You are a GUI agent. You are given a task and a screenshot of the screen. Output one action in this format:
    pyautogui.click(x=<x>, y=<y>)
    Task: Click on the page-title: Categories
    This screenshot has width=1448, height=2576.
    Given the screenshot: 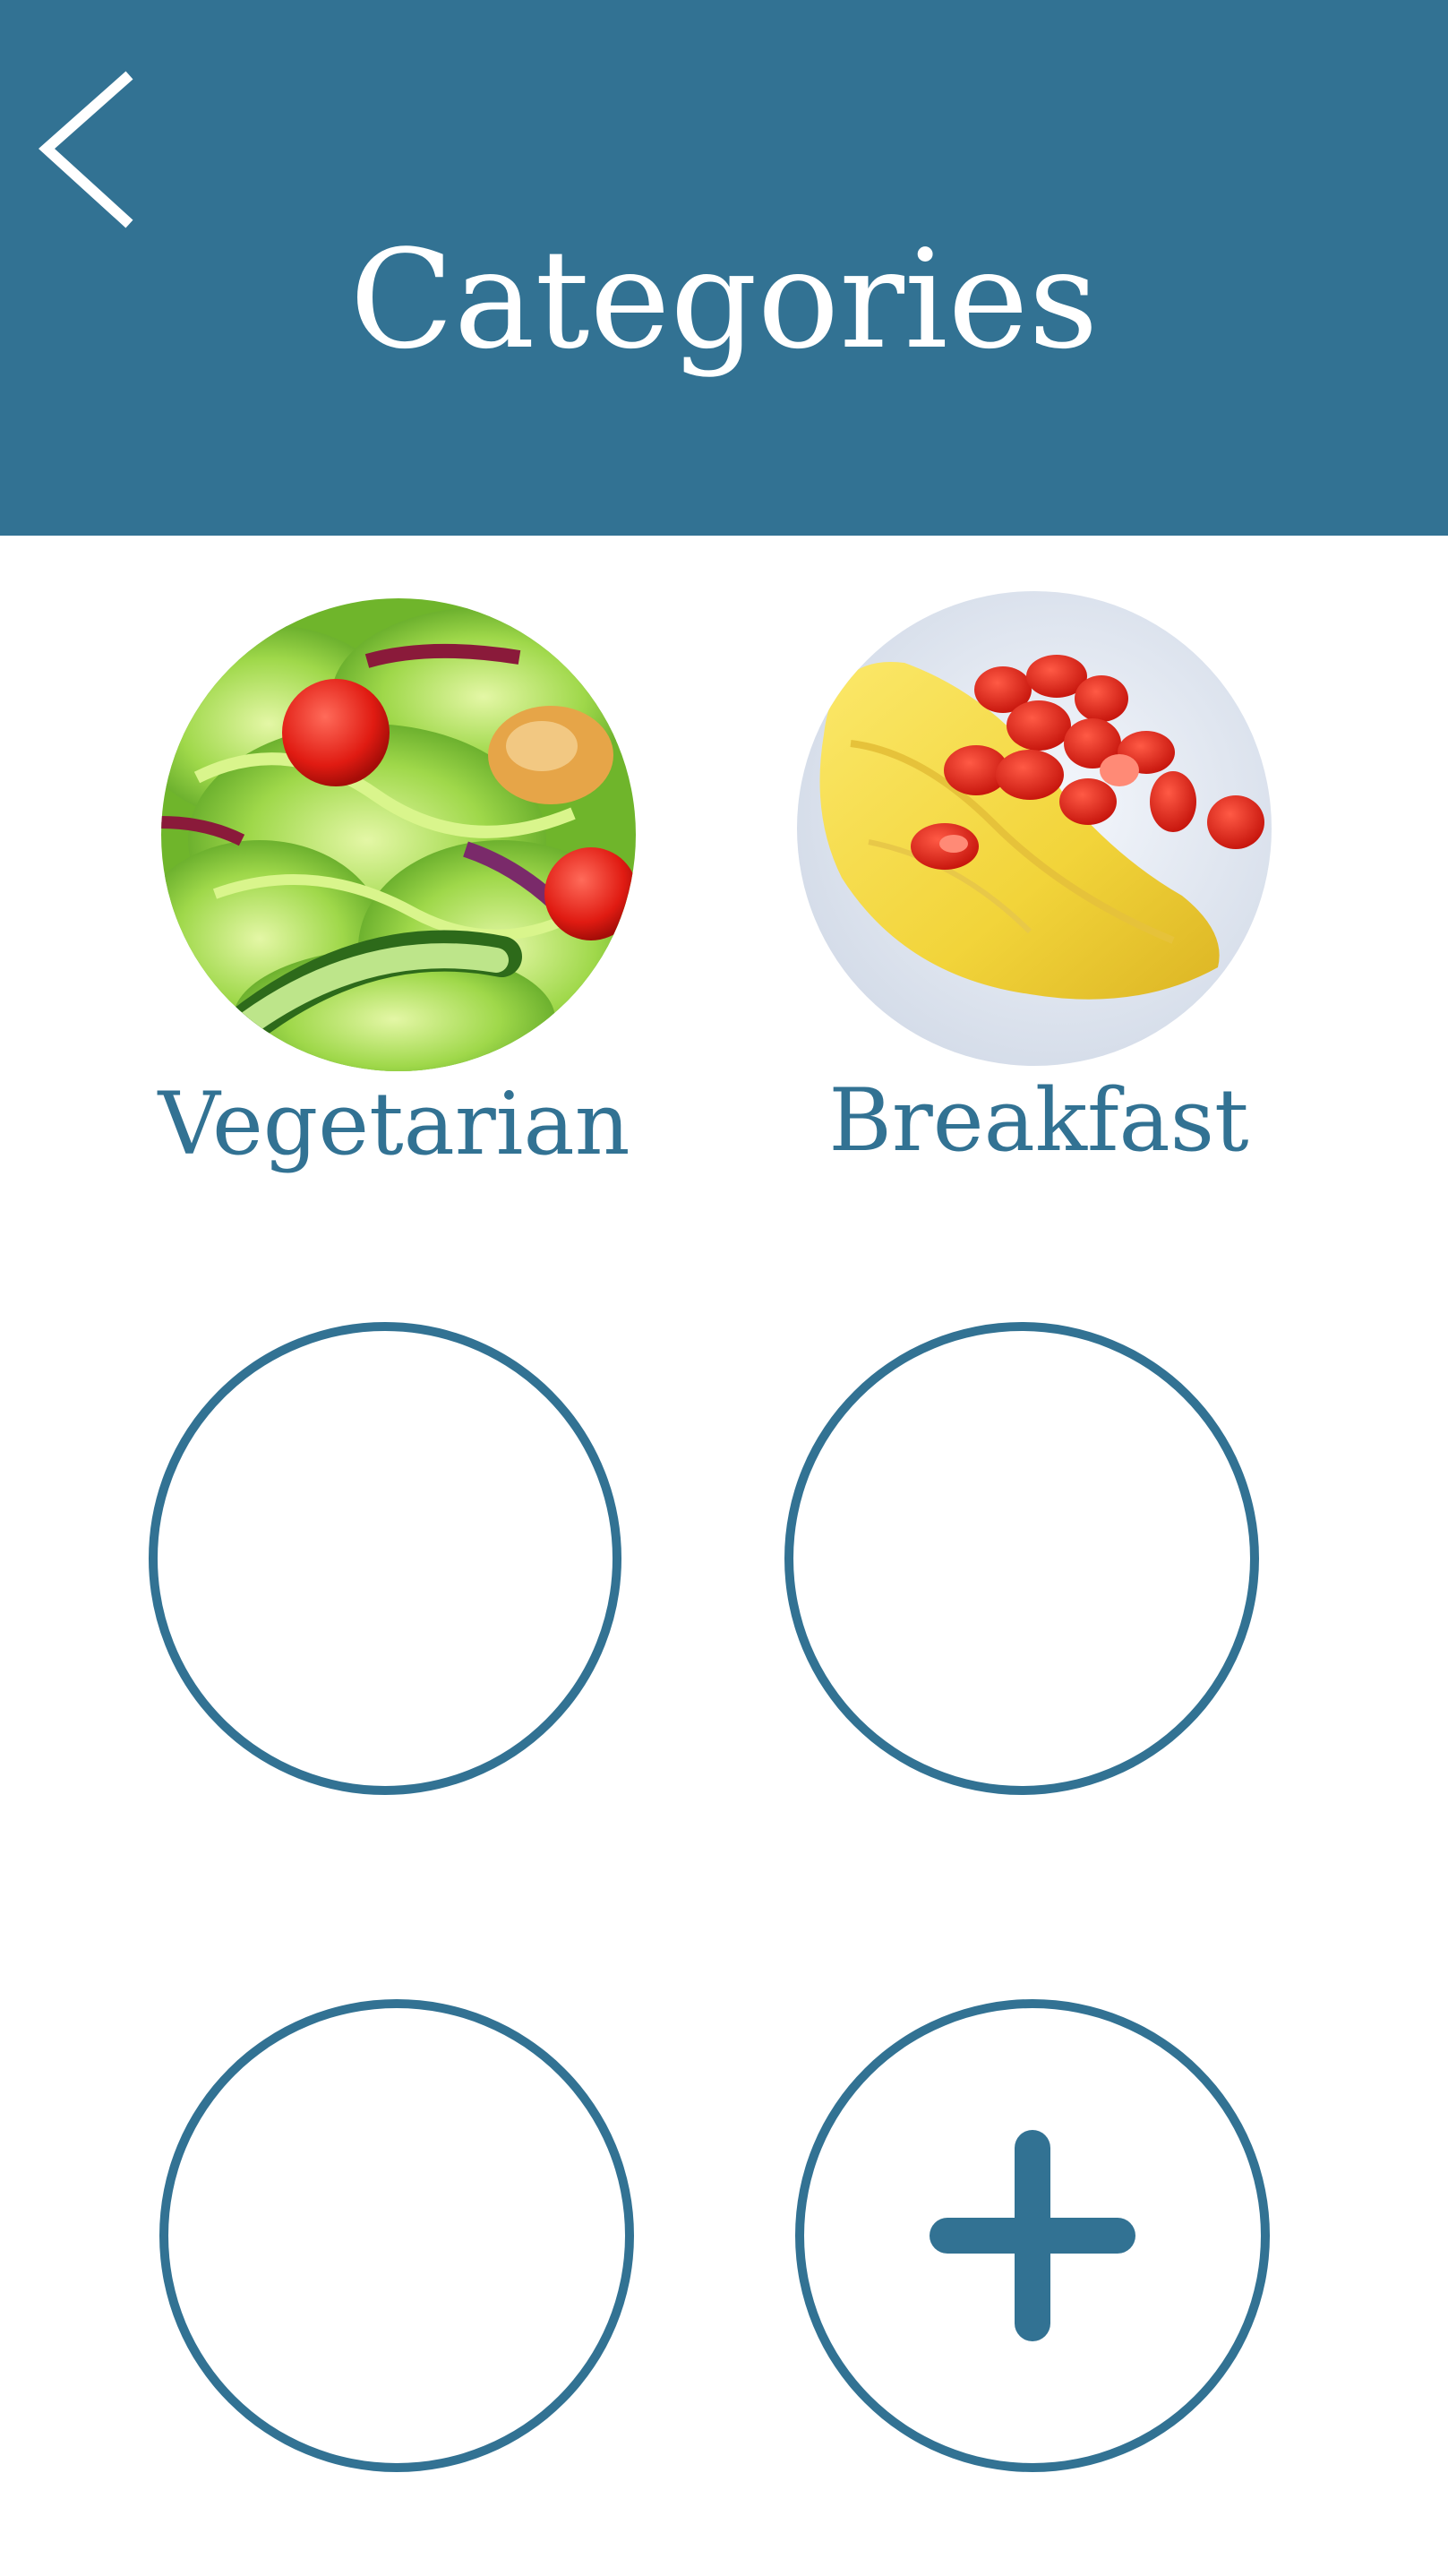 What is the action you would take?
    pyautogui.click(x=724, y=299)
    